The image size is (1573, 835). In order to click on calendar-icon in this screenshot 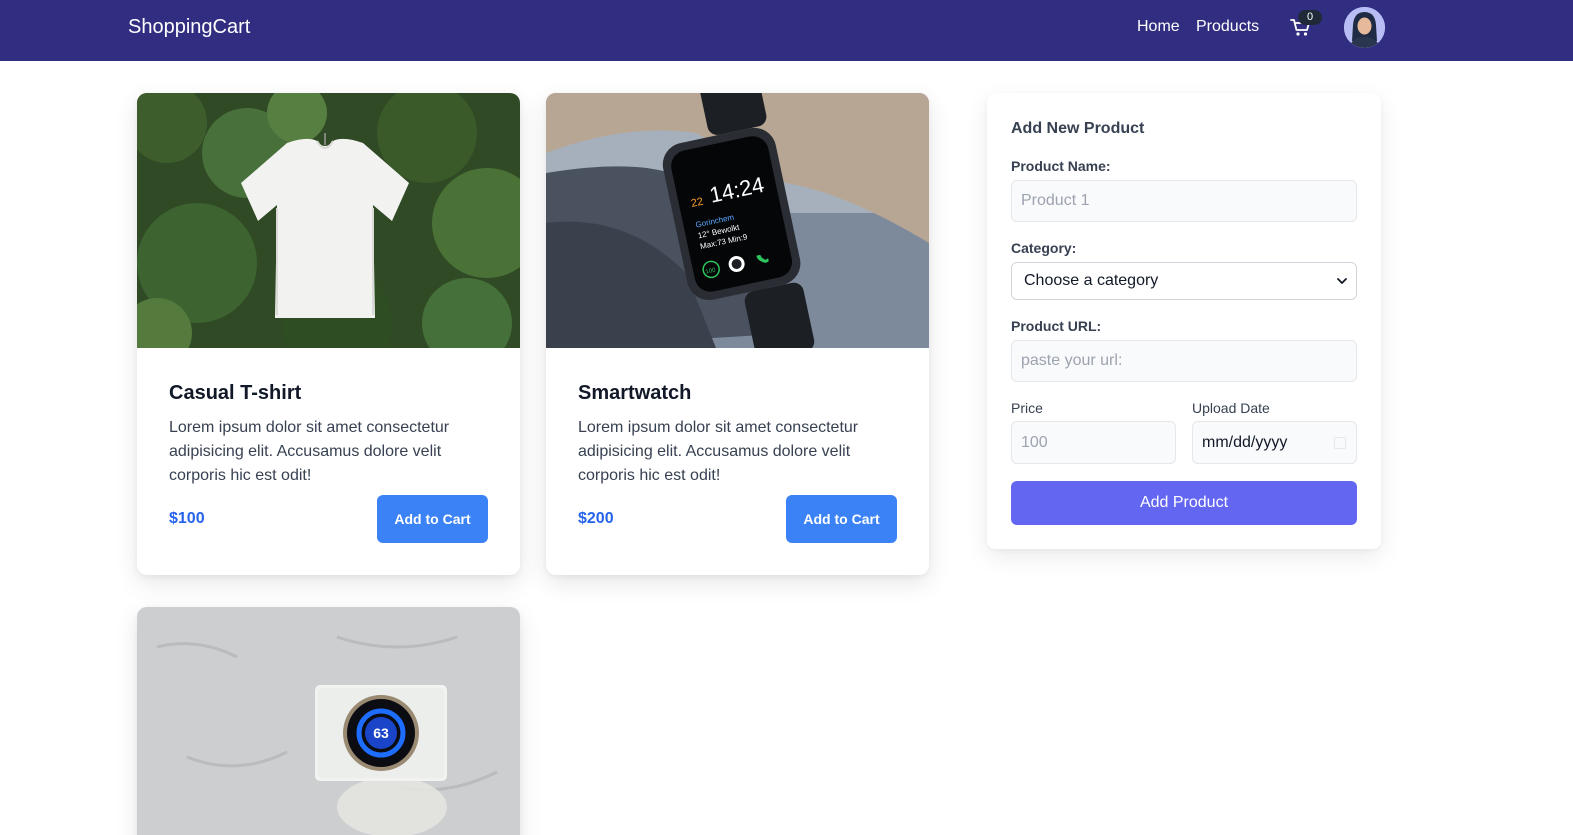, I will do `click(1340, 443)`.